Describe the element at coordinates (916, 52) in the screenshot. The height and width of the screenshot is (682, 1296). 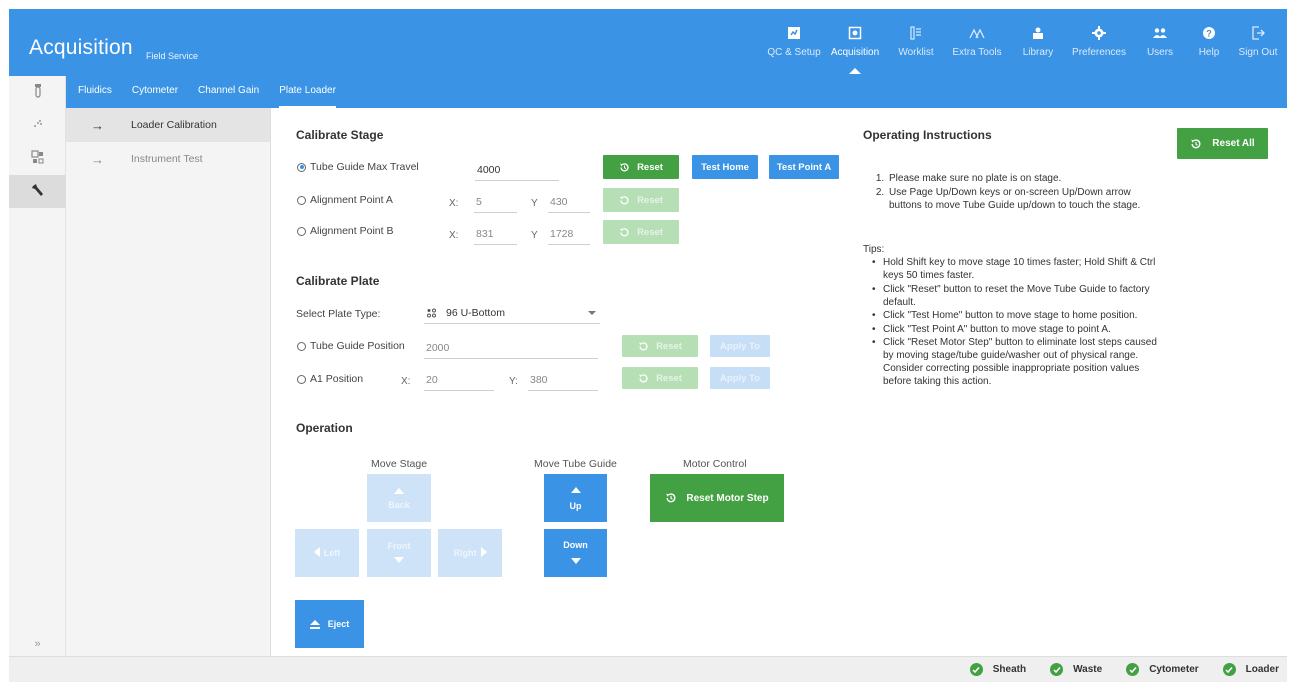
I see `nav-label: Worklist` at that location.